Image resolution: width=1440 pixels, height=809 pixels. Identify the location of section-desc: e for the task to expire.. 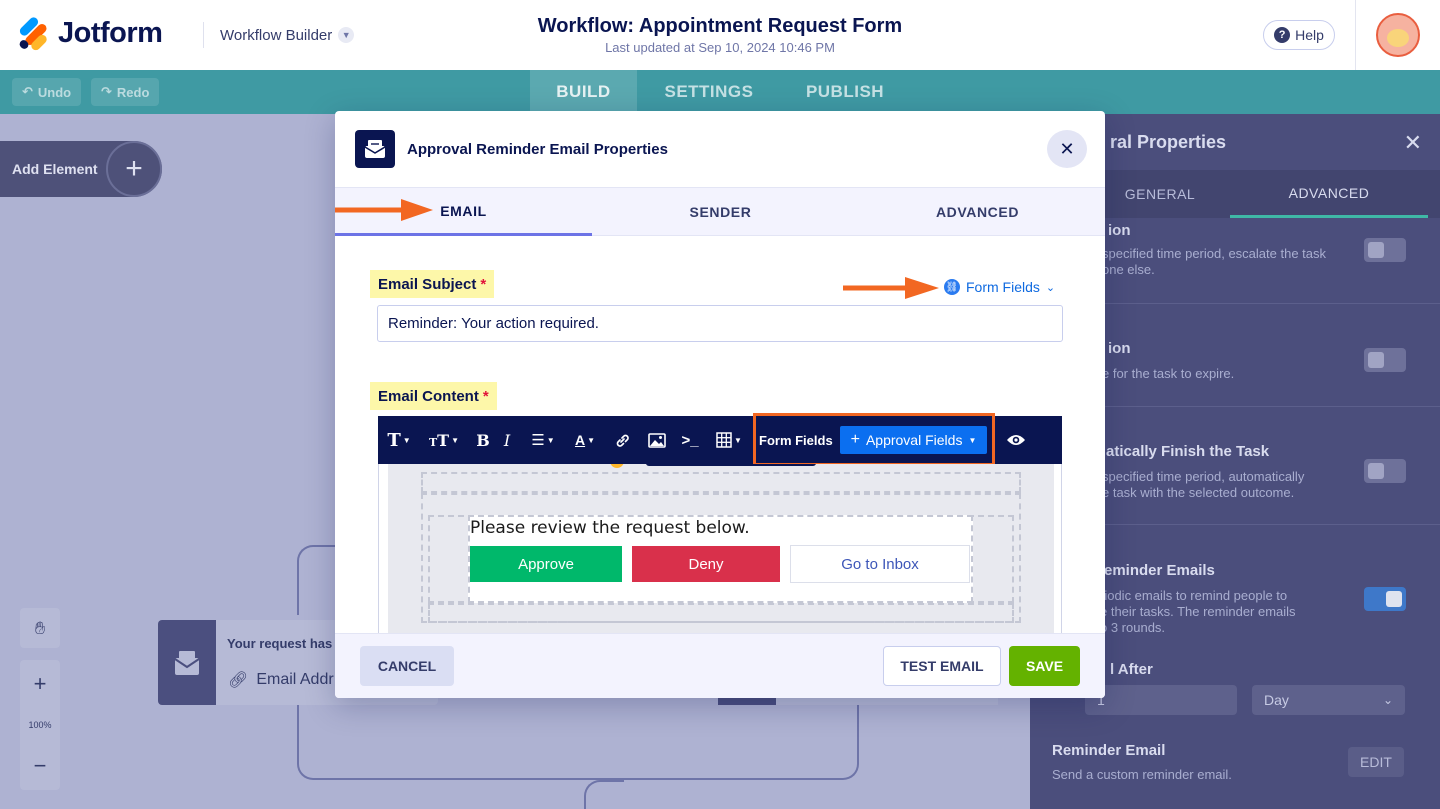
(1168, 373).